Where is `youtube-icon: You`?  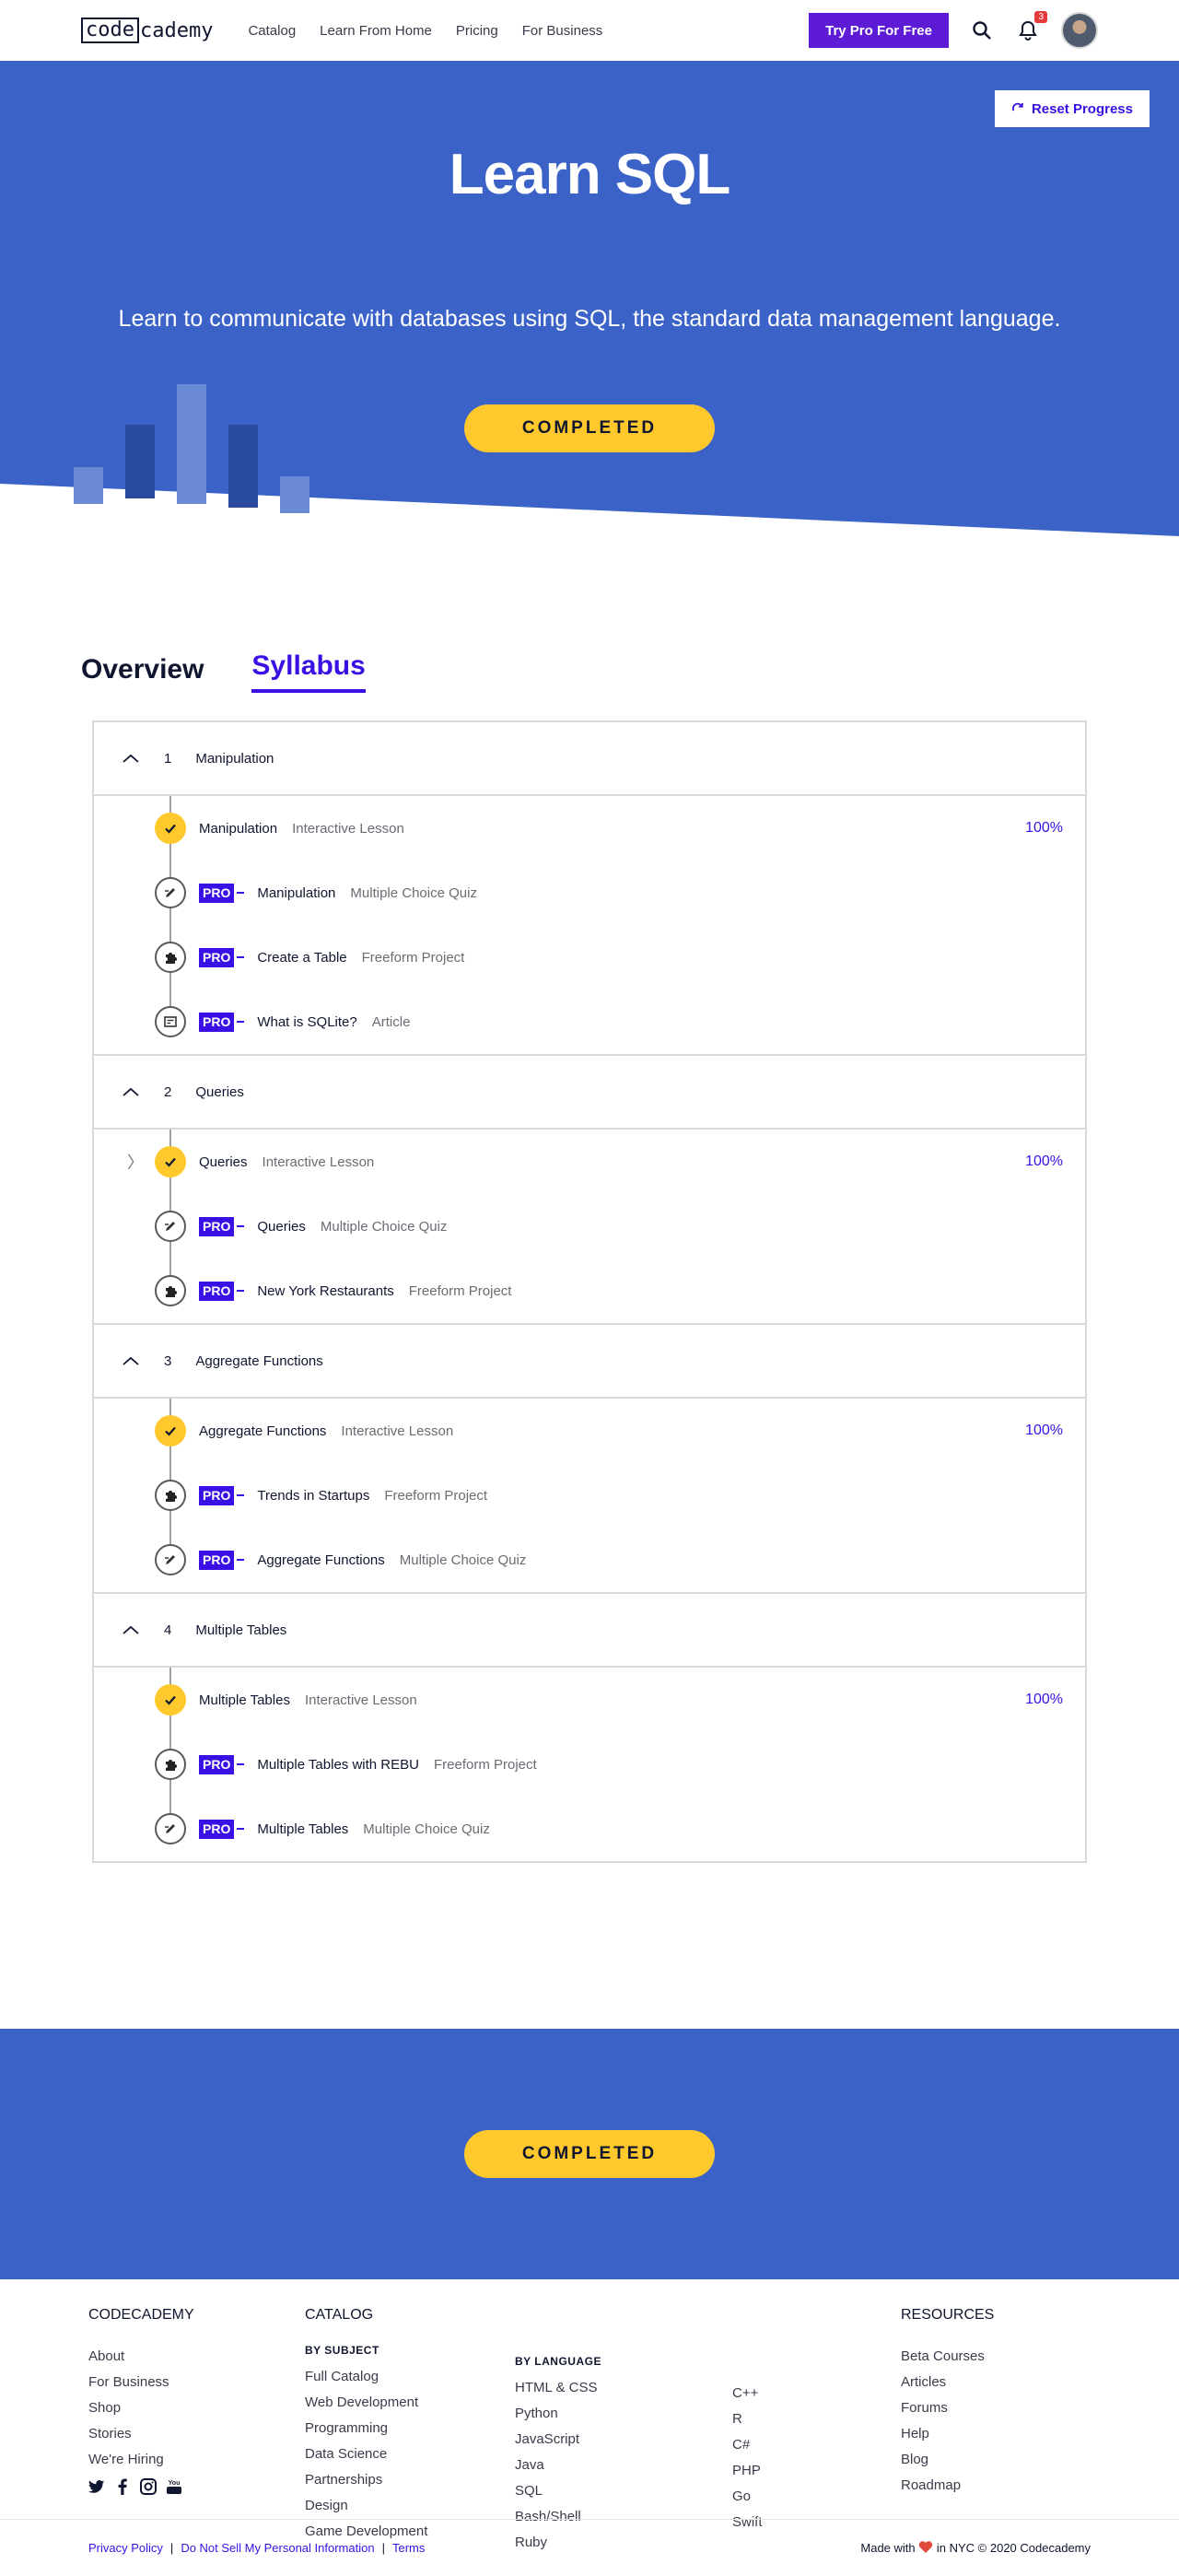
youtube-icon: You is located at coordinates (174, 2486).